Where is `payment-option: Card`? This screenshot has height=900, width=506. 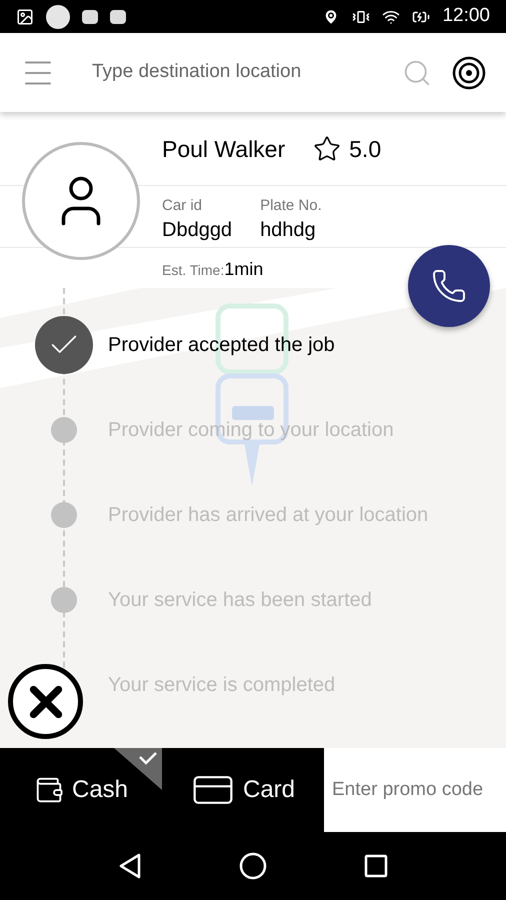 payment-option: Card is located at coordinates (243, 790).